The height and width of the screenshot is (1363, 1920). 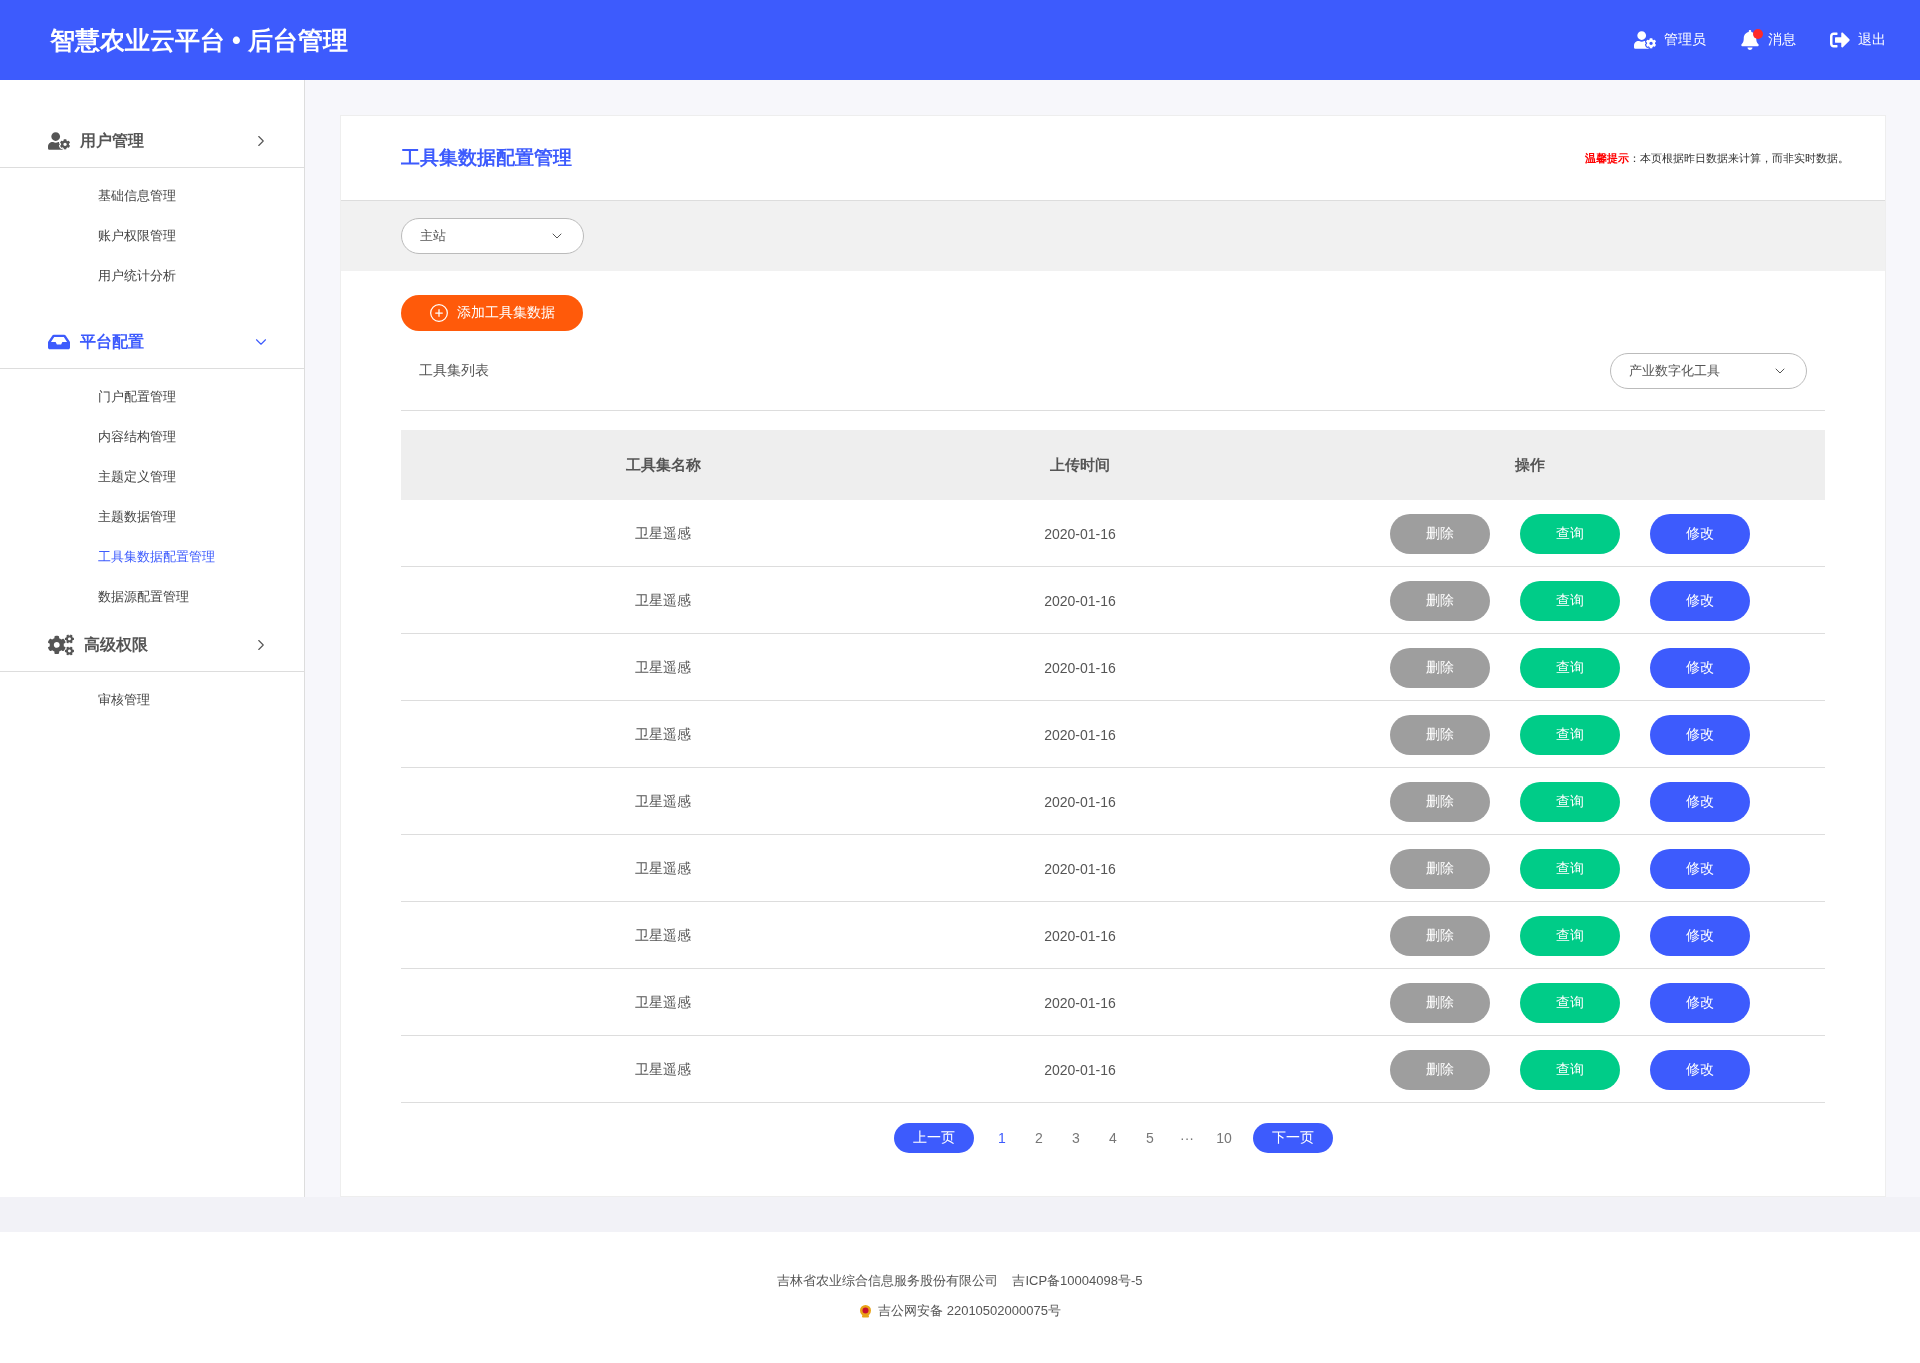 What do you see at coordinates (61, 645) in the screenshot?
I see `gears-icon` at bounding box center [61, 645].